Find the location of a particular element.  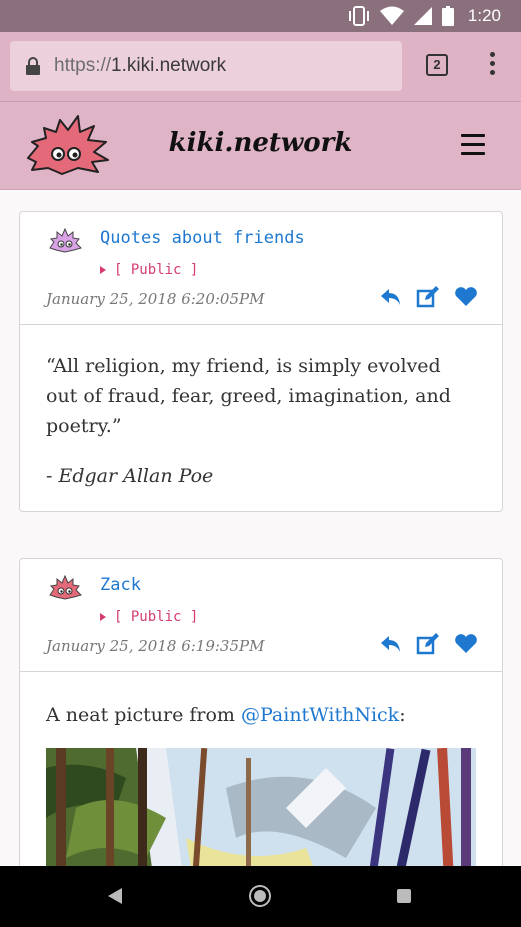

home-icon is located at coordinates (260, 896).